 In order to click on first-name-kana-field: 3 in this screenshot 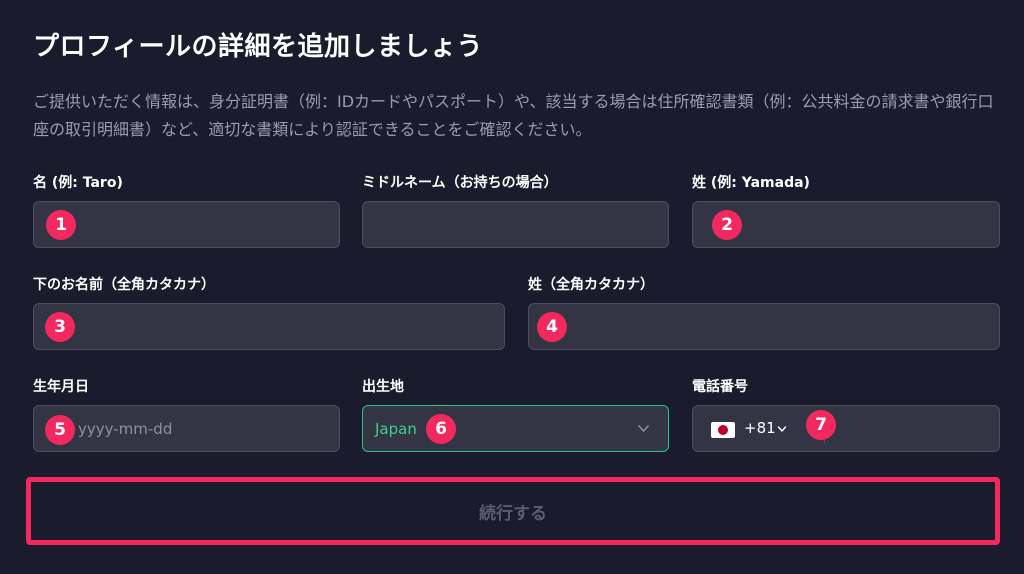, I will do `click(269, 326)`.